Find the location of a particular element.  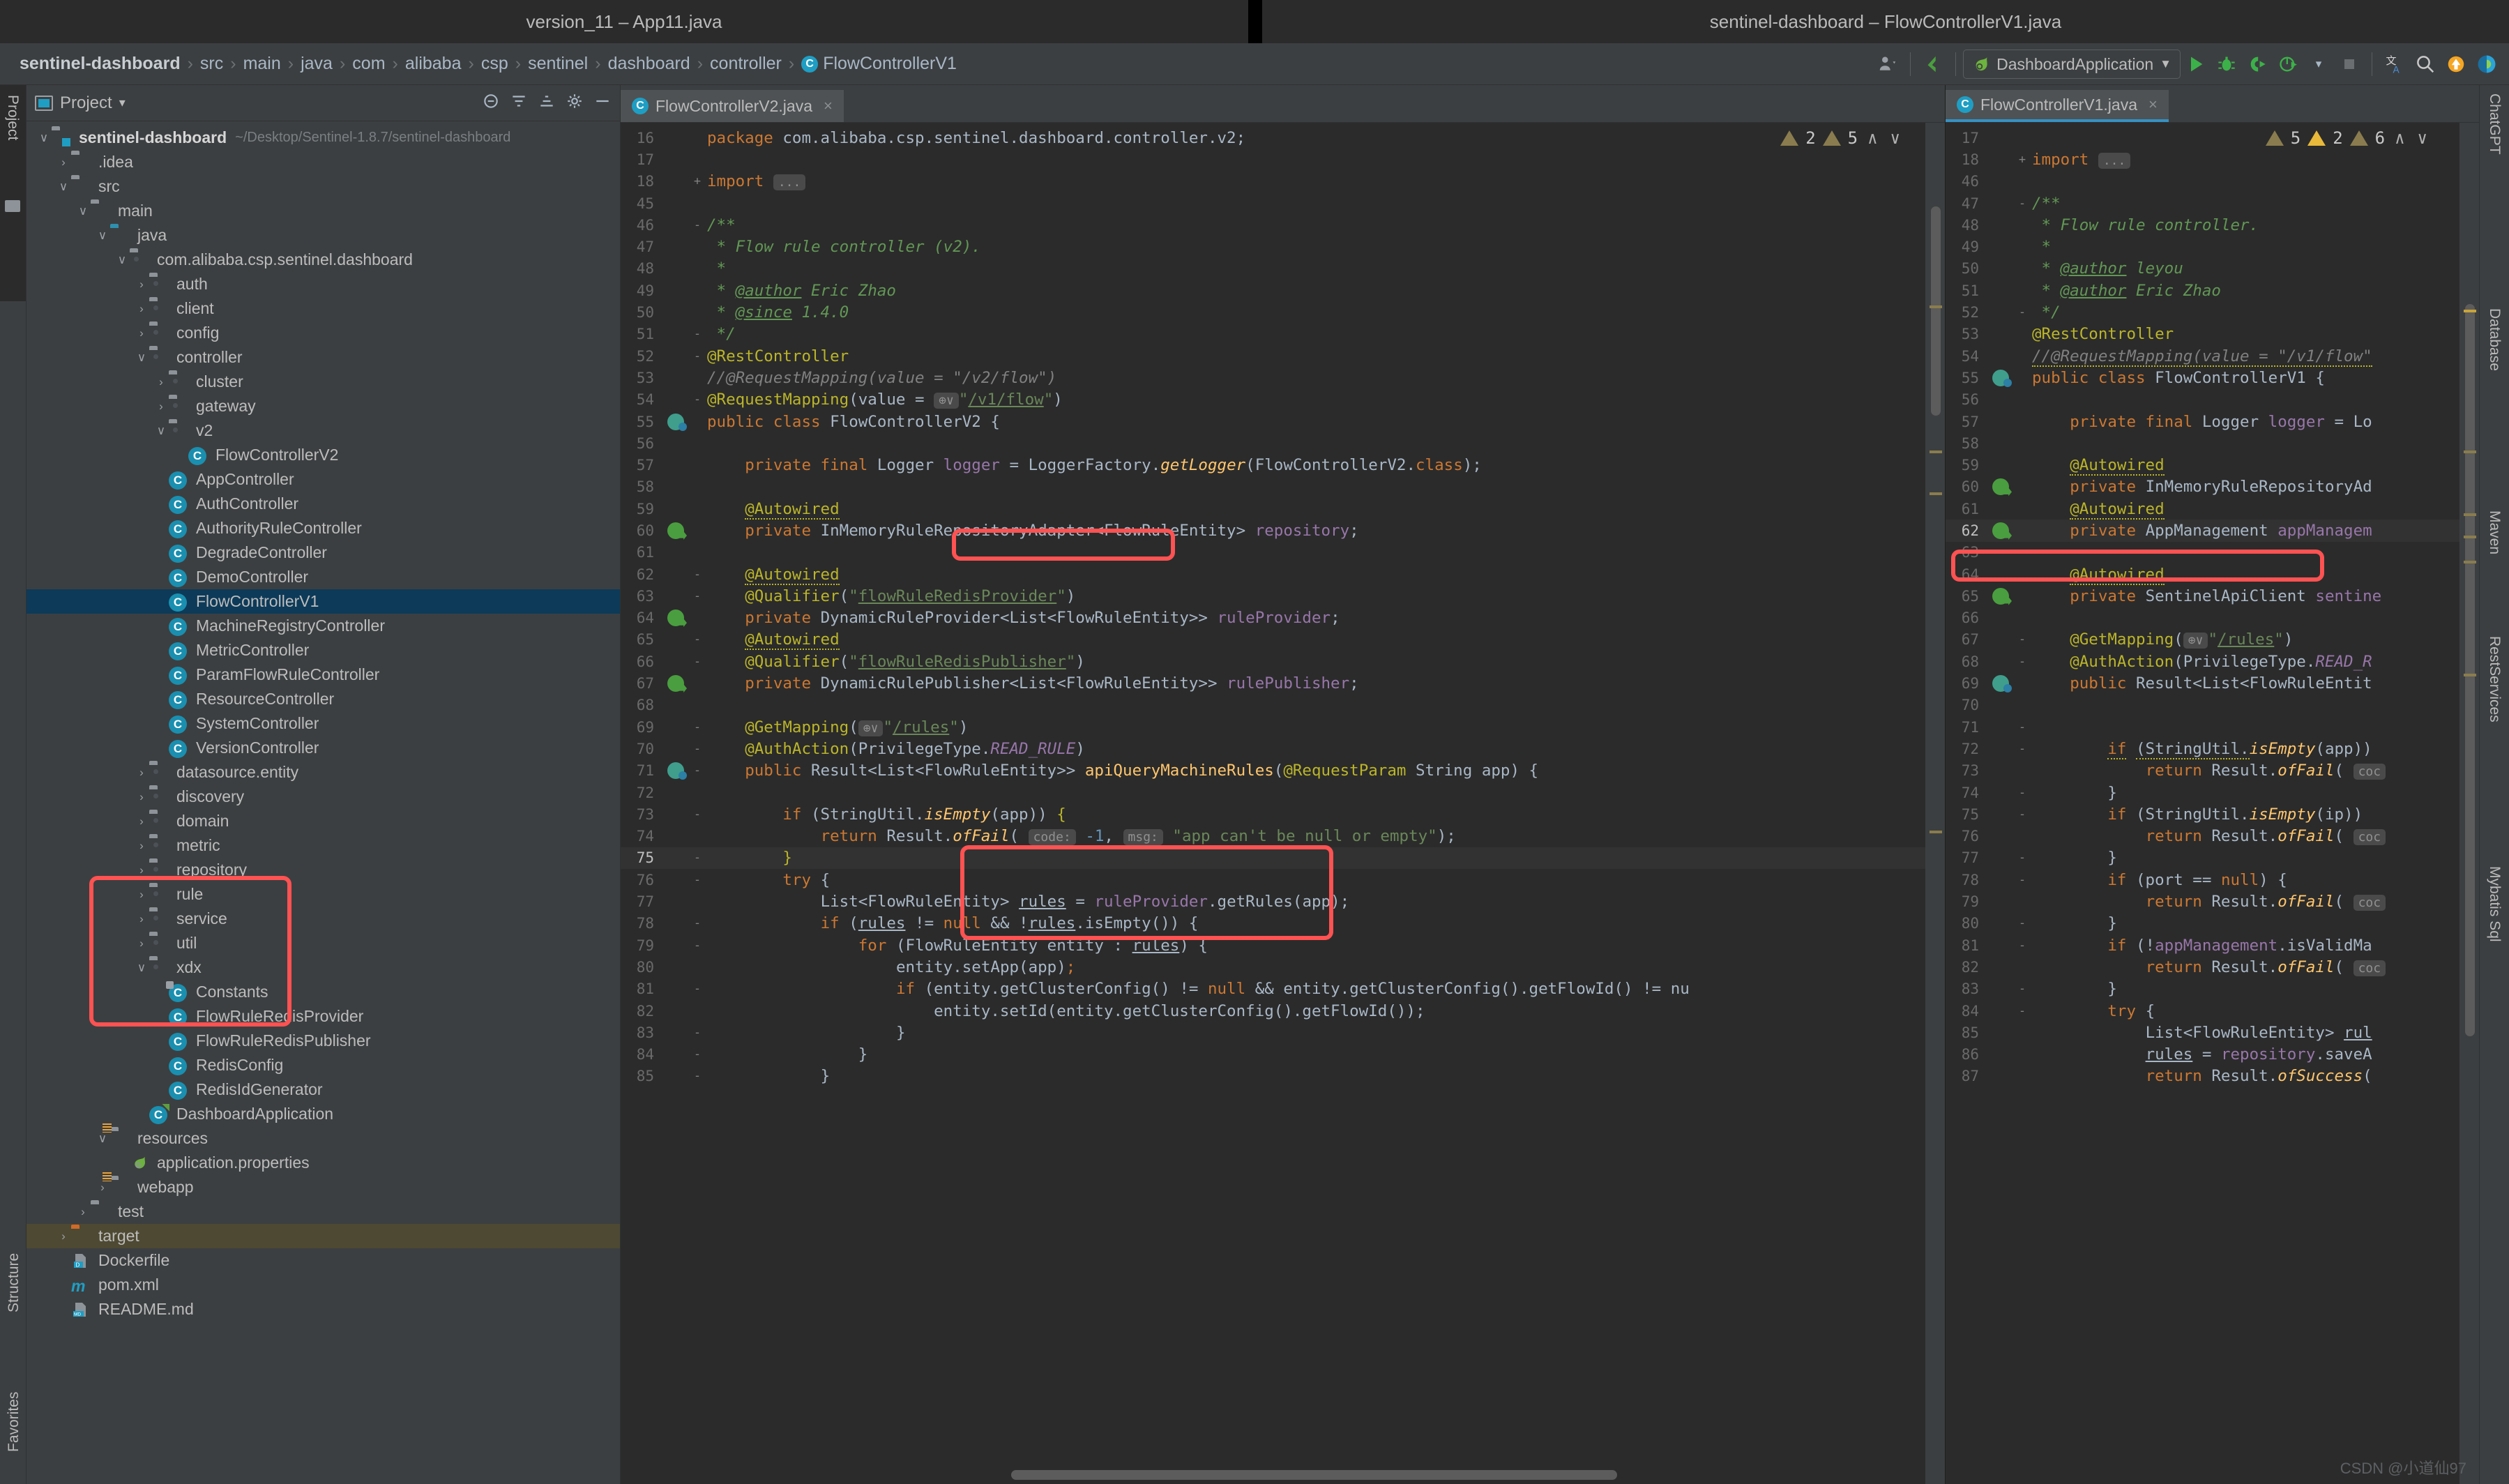

breadcrumb-item-class: C FlowControllerV1 is located at coordinates (879, 64).